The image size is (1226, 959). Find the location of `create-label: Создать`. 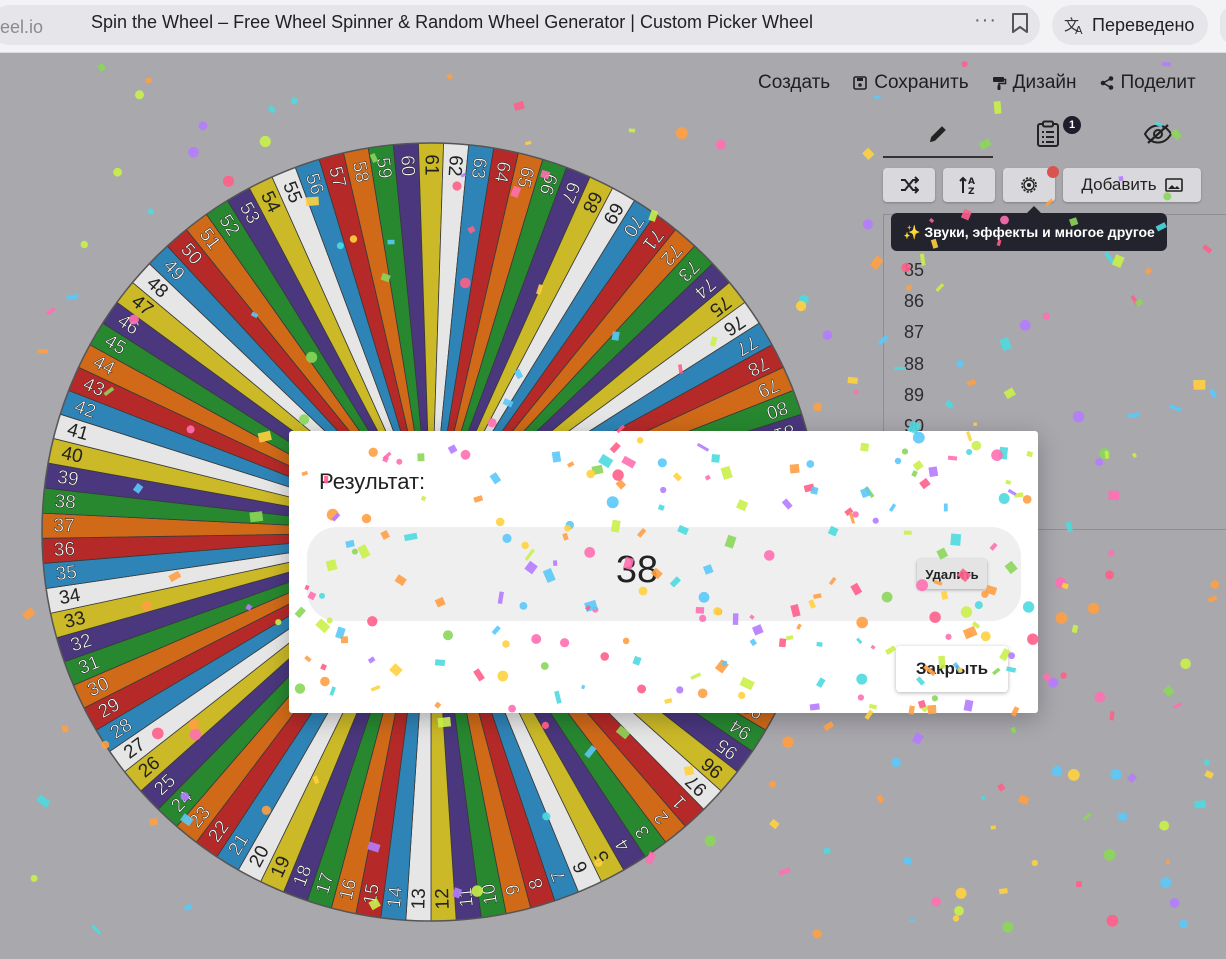

create-label: Создать is located at coordinates (794, 82).